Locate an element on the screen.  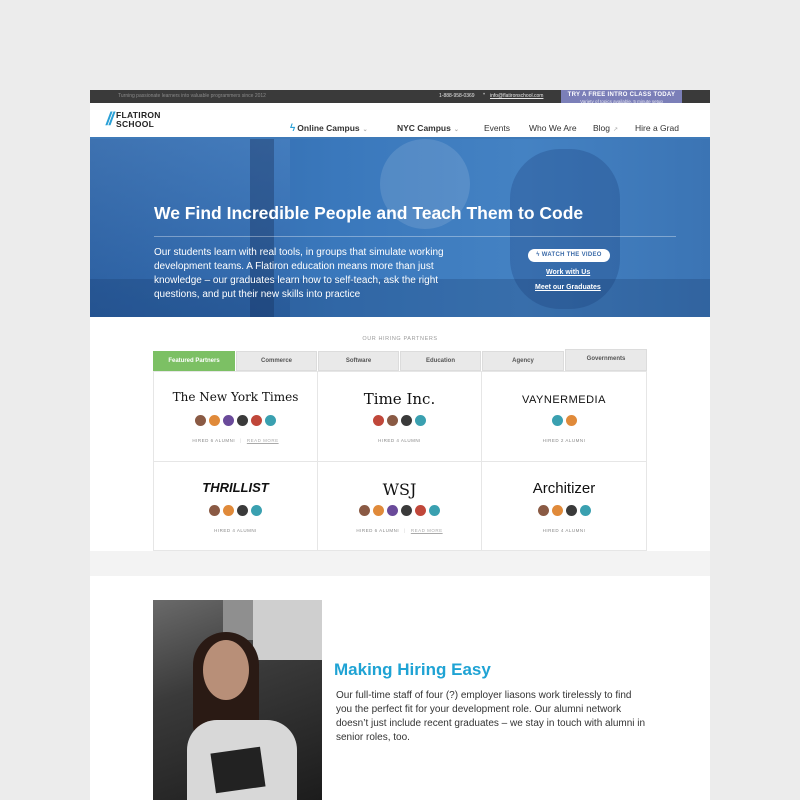
partner-card-thrillist: THRILLIST HIRED 4 ALUMNI is located at coordinates (236, 507).